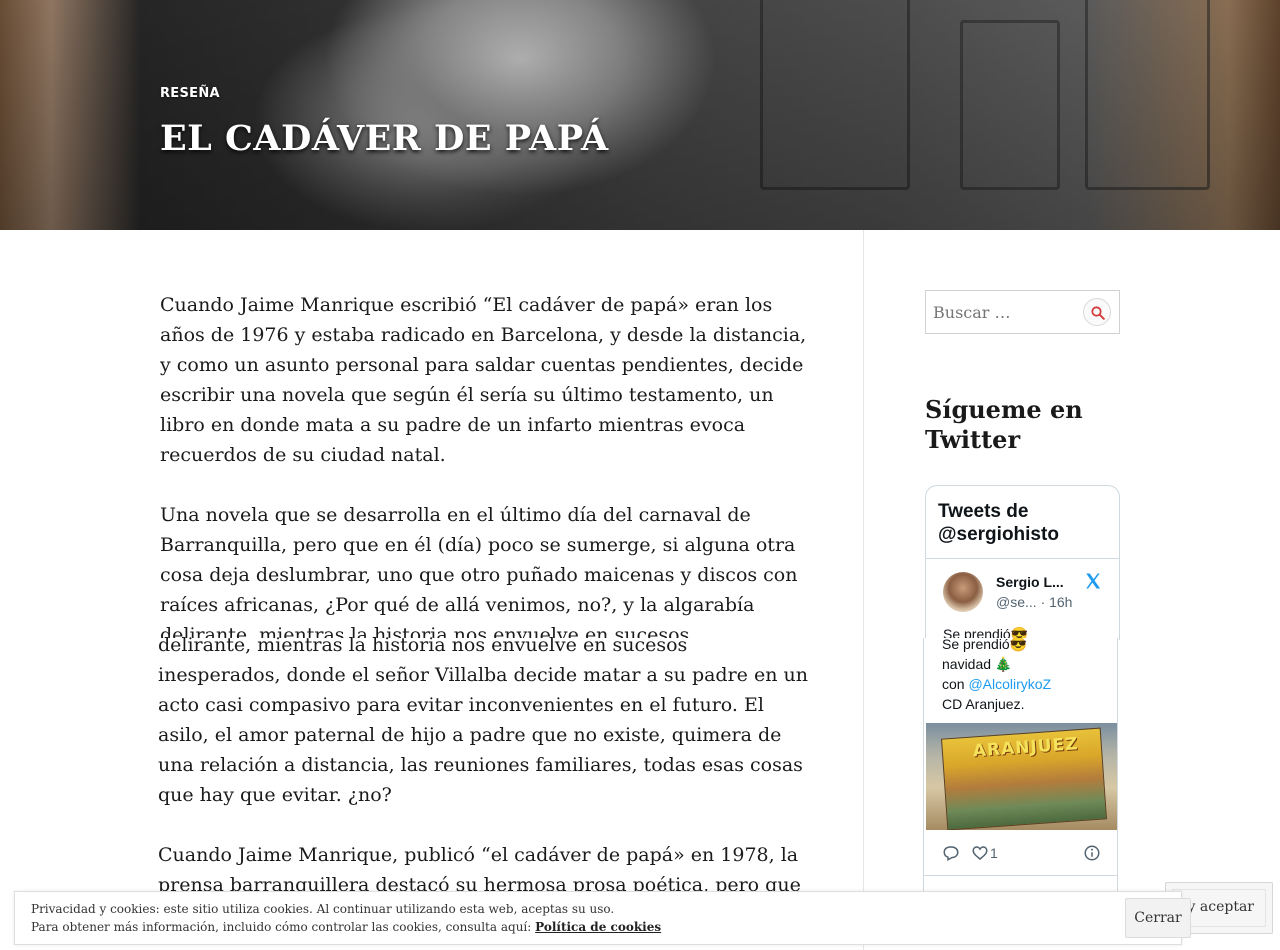 Image resolution: width=1280 pixels, height=950 pixels. I want to click on tweet-text-line: Se prendió😎, so click(985, 645).